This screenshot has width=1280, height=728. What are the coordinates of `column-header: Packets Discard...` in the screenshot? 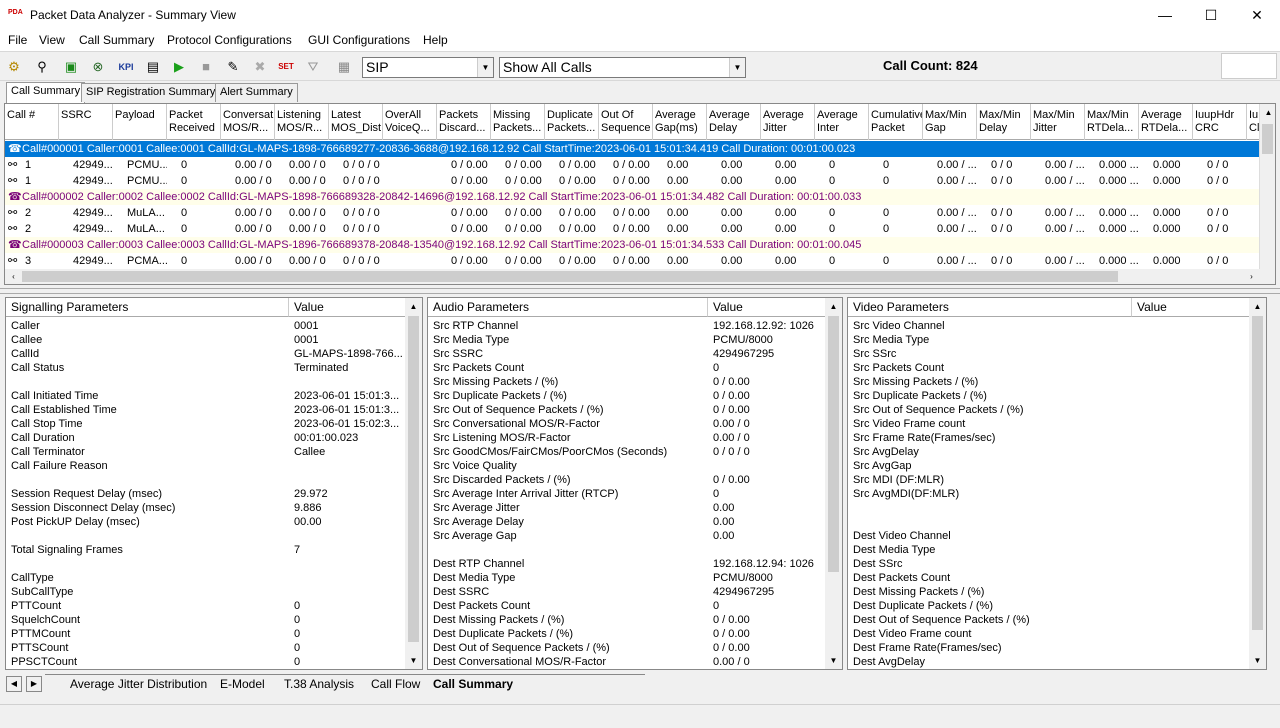 It's located at (464, 122).